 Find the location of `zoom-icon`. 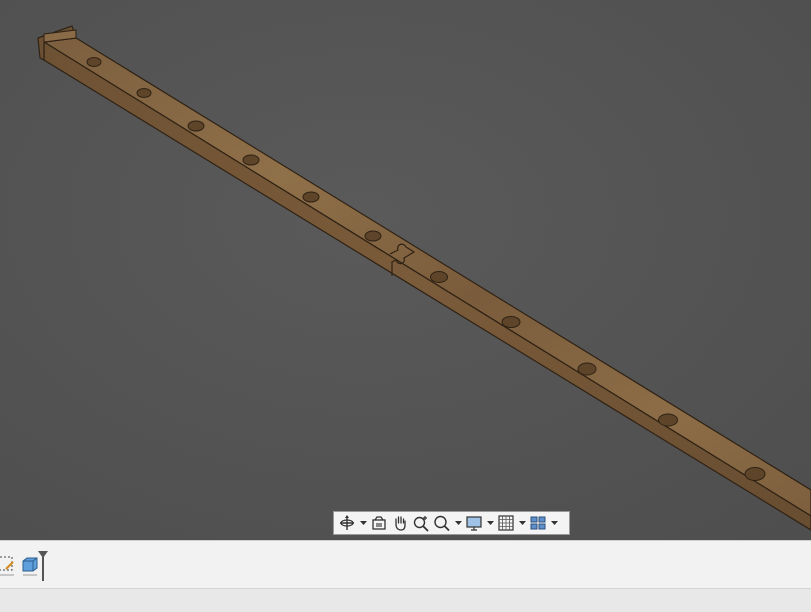

zoom-icon is located at coordinates (421, 524).